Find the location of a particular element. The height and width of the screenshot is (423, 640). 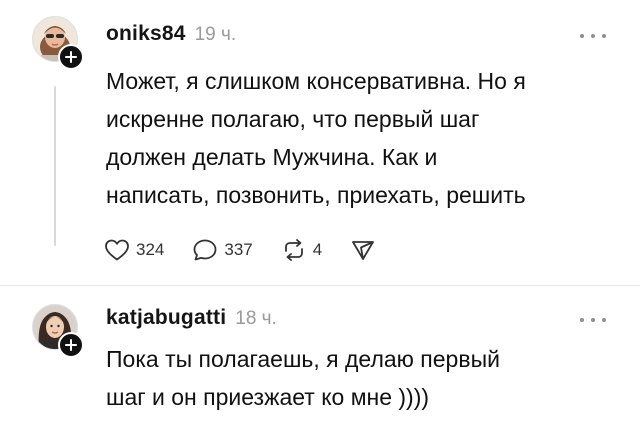

post-text-line: должен делать Мужчина. Как и is located at coordinates (272, 157).